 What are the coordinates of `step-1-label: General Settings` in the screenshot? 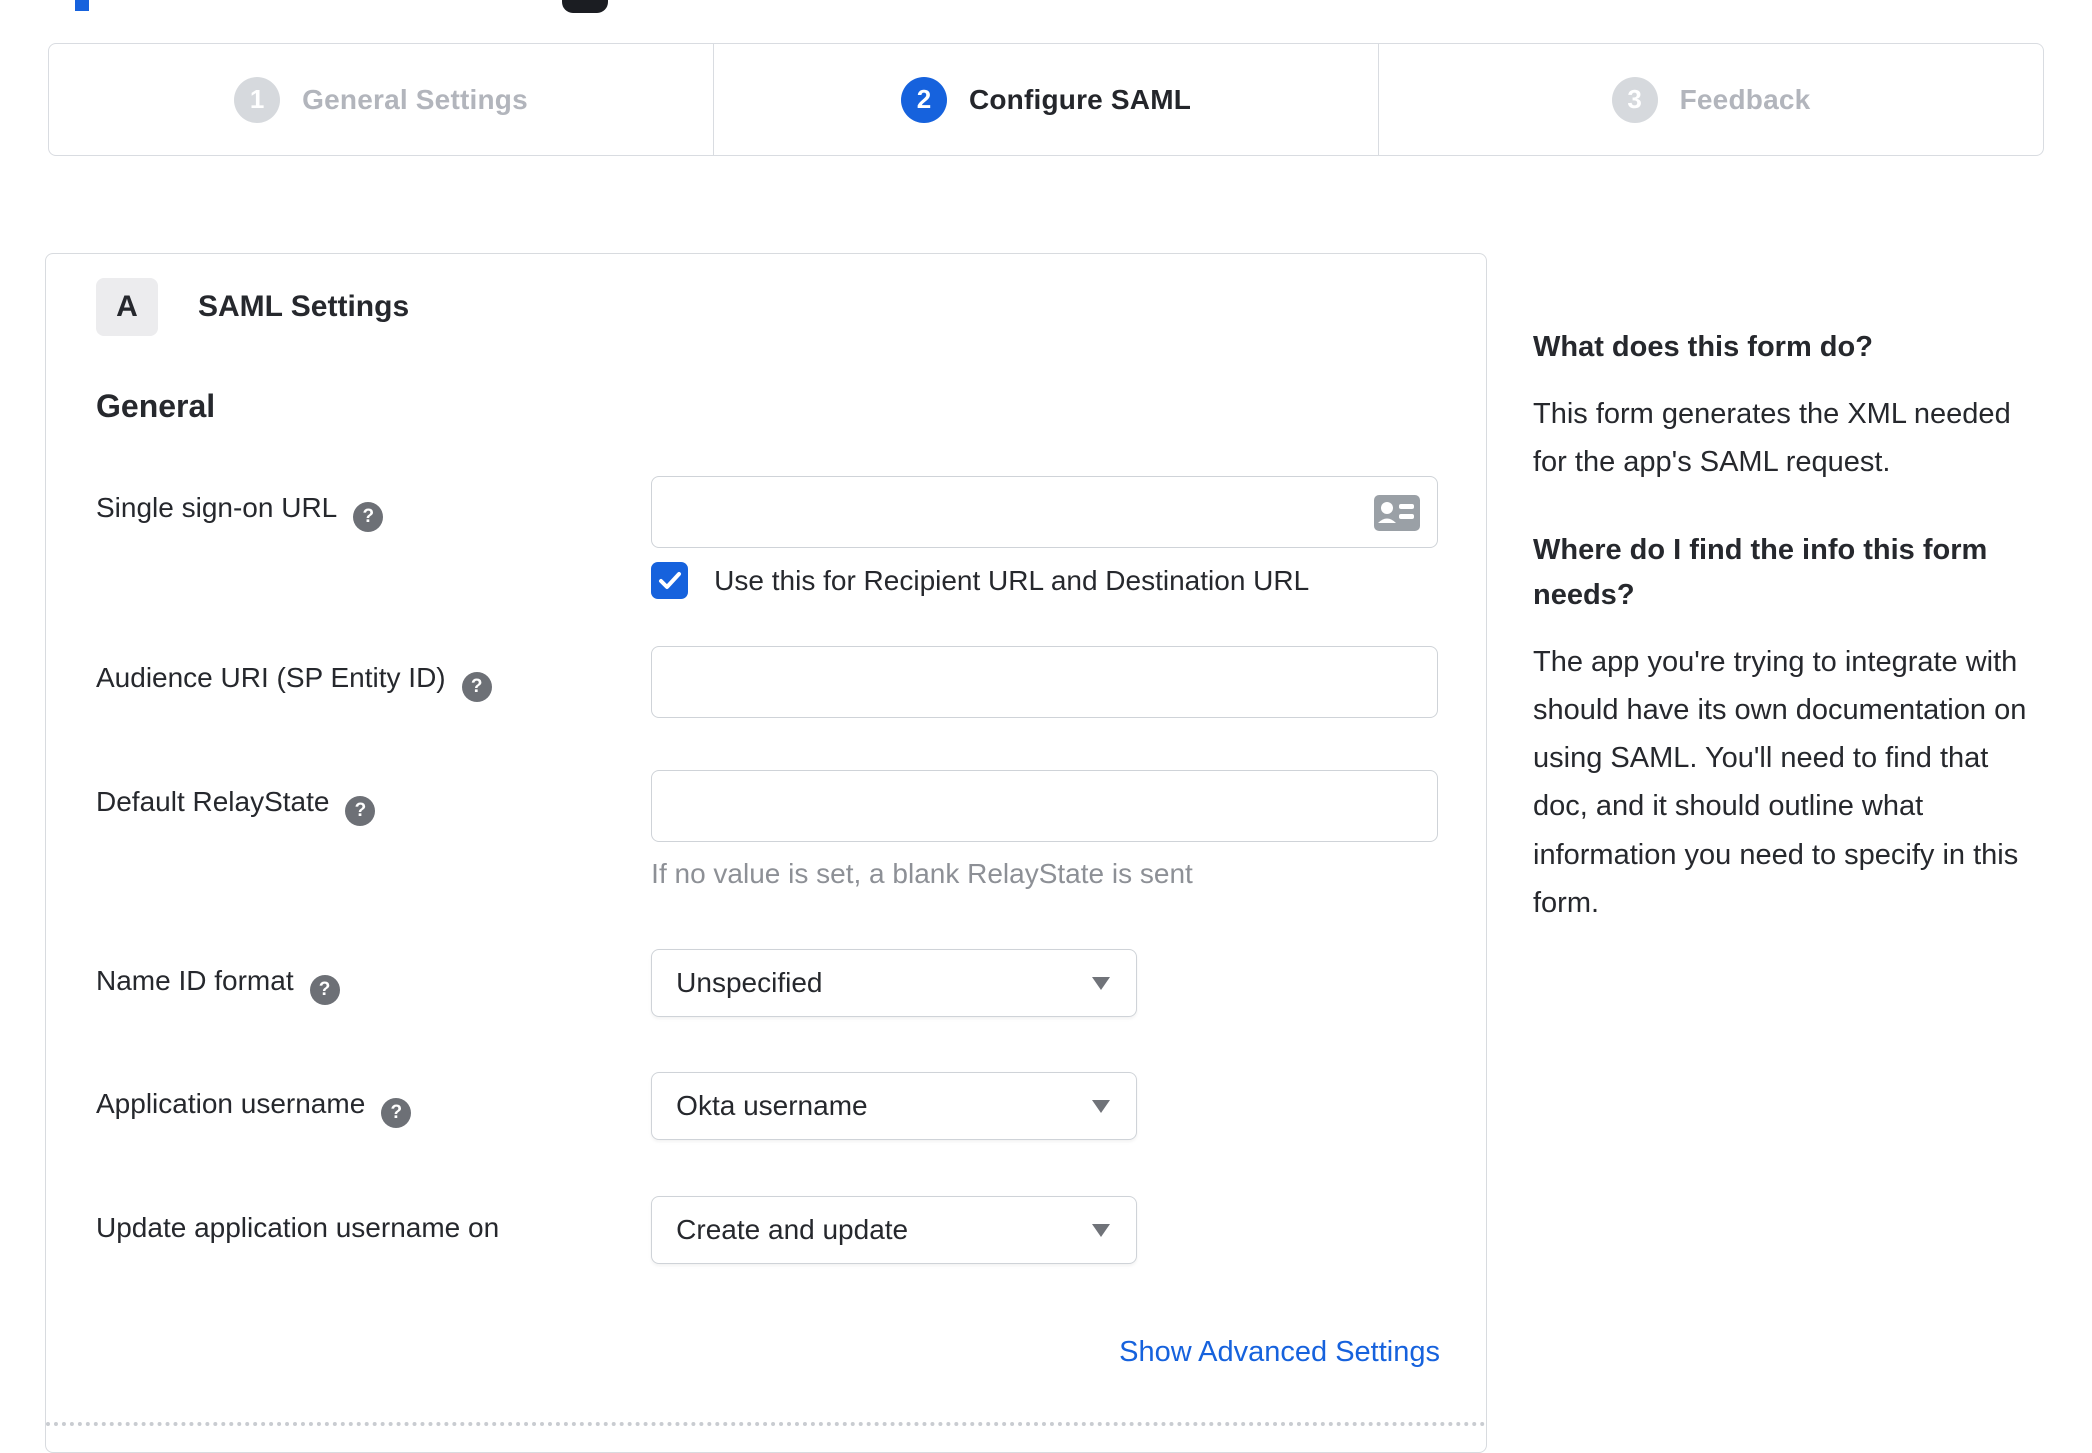 It's located at (415, 99).